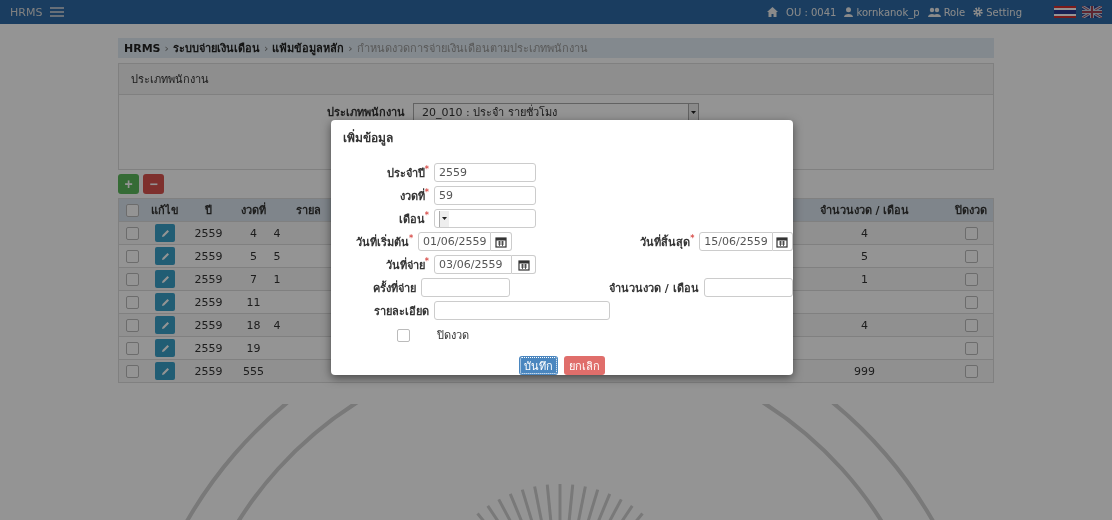 The width and height of the screenshot is (1112, 520). What do you see at coordinates (864, 371) in the screenshot?
I see `table-cell: 999` at bounding box center [864, 371].